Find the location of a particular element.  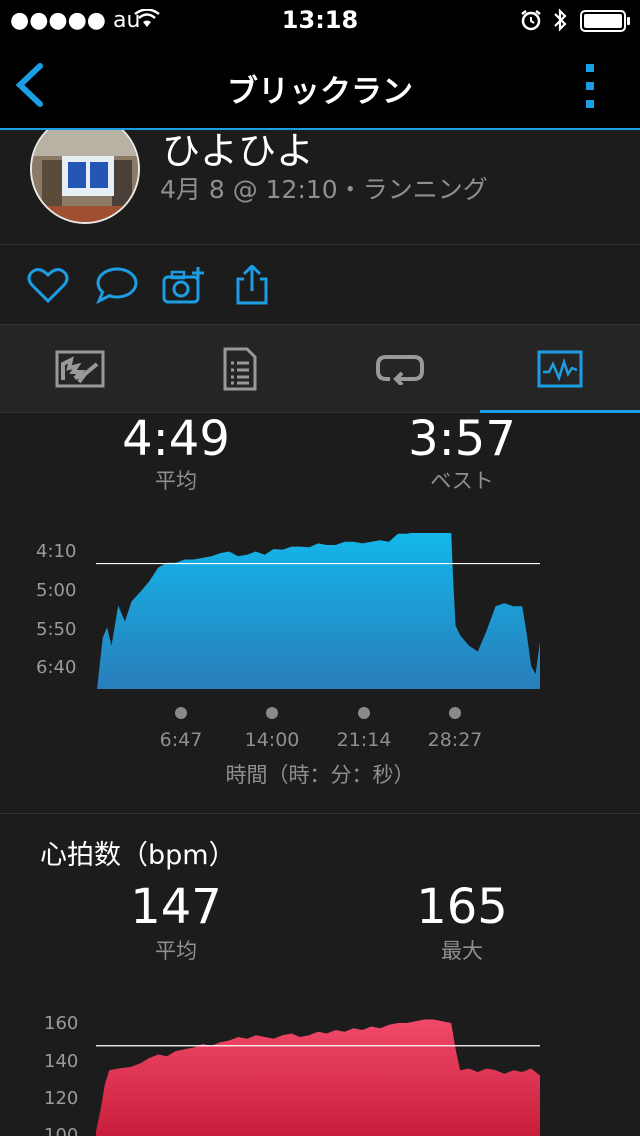

pace-y-tick-0: 4:10 is located at coordinates (56, 551).